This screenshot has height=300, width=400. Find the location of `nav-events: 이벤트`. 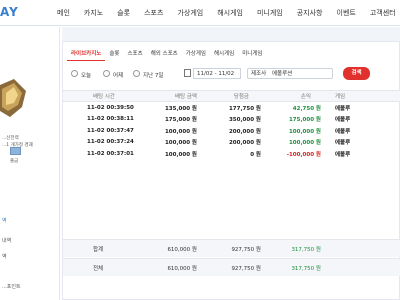

nav-events: 이벤트 is located at coordinates (346, 13).